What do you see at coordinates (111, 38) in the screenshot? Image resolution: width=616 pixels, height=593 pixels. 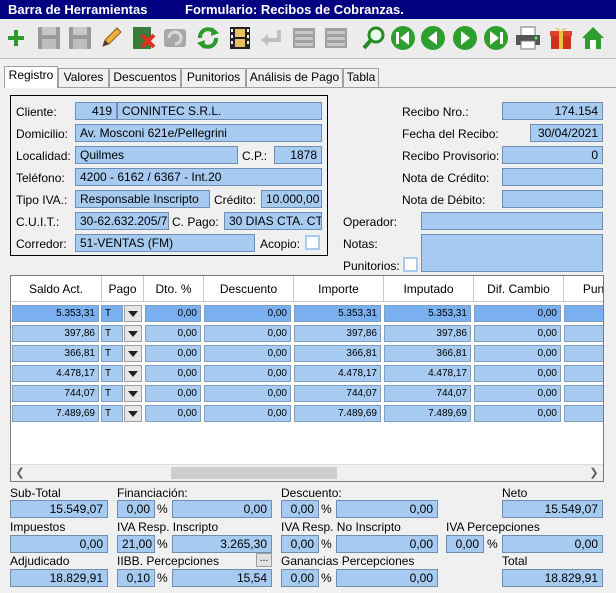 I see `edit-icon` at bounding box center [111, 38].